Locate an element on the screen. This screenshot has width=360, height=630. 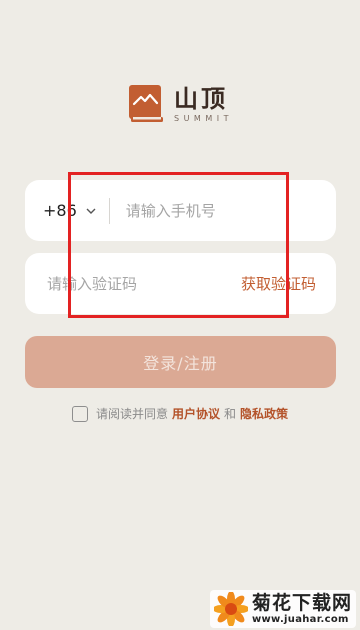
field-divider is located at coordinates (109, 210).